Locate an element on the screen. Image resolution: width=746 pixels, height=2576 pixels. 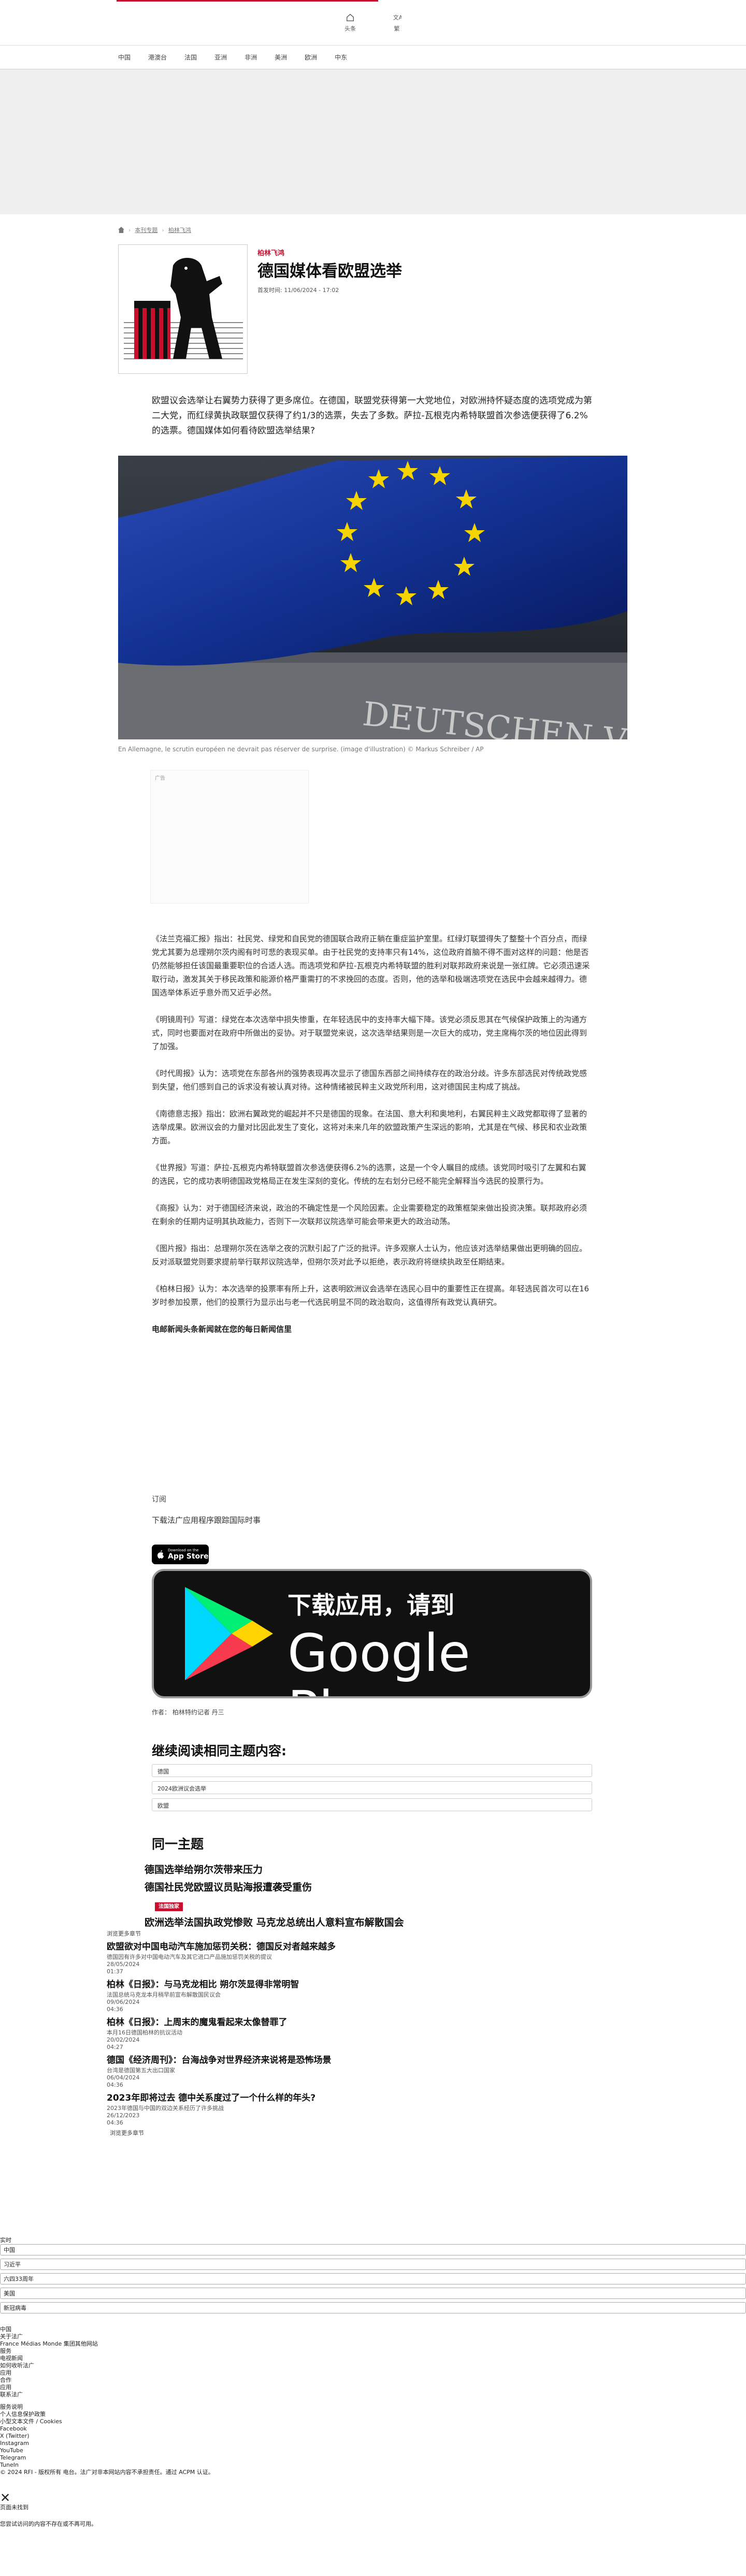
berlin-bear-logo-icon is located at coordinates (183, 309).